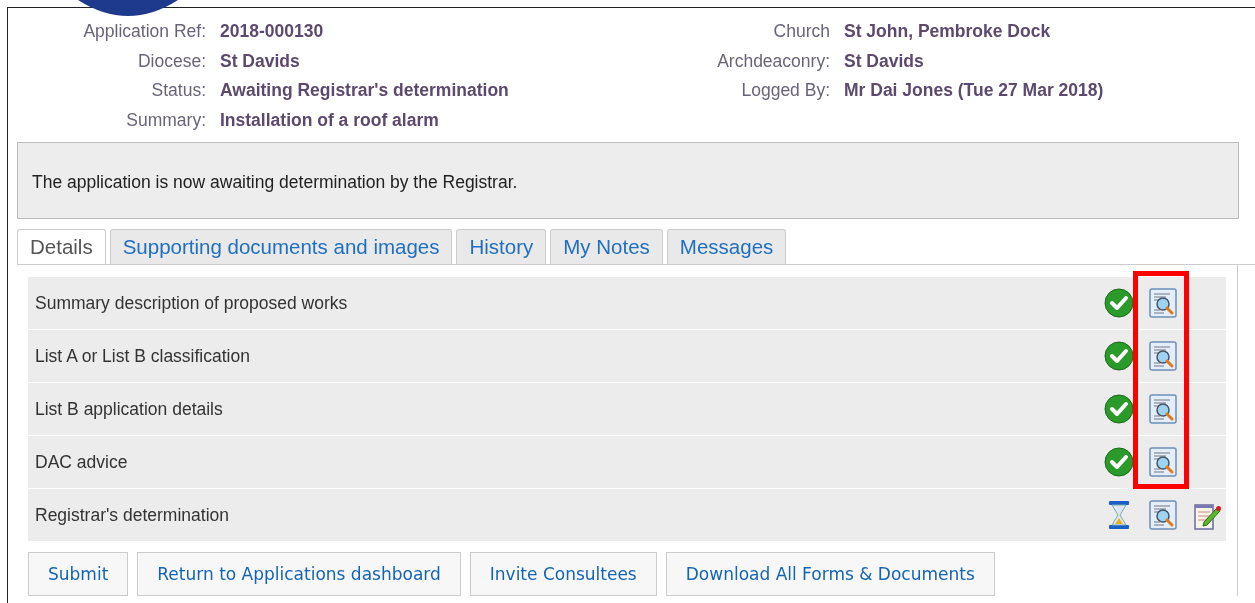 The image size is (1255, 603). What do you see at coordinates (78, 574) in the screenshot?
I see `action-button: Submit` at bounding box center [78, 574].